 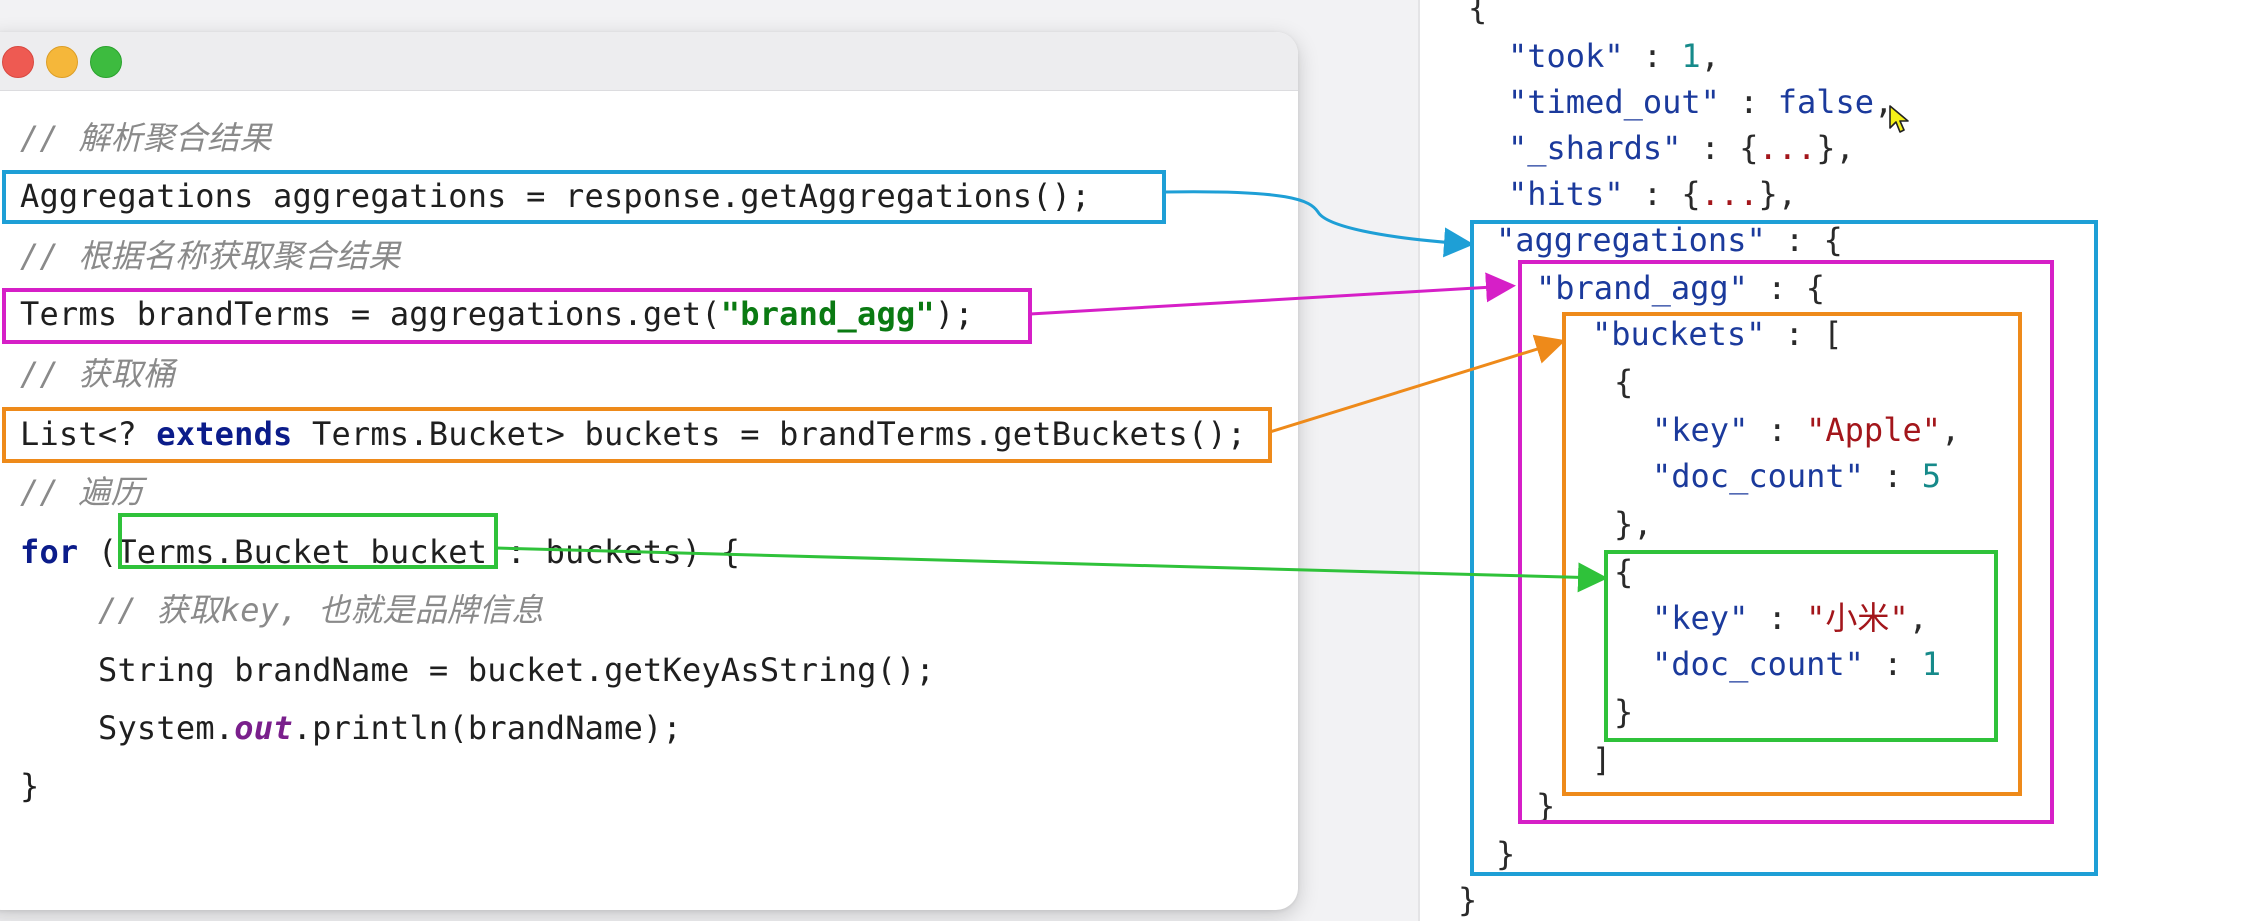 What do you see at coordinates (1642, 288) in the screenshot?
I see `json-key-brand-agg: "brand_agg"` at bounding box center [1642, 288].